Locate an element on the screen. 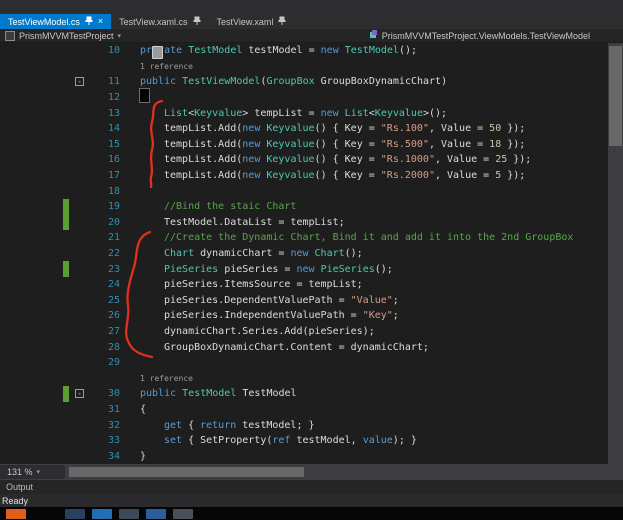 The width and height of the screenshot is (623, 520). line-number: 25 is located at coordinates (65, 300).